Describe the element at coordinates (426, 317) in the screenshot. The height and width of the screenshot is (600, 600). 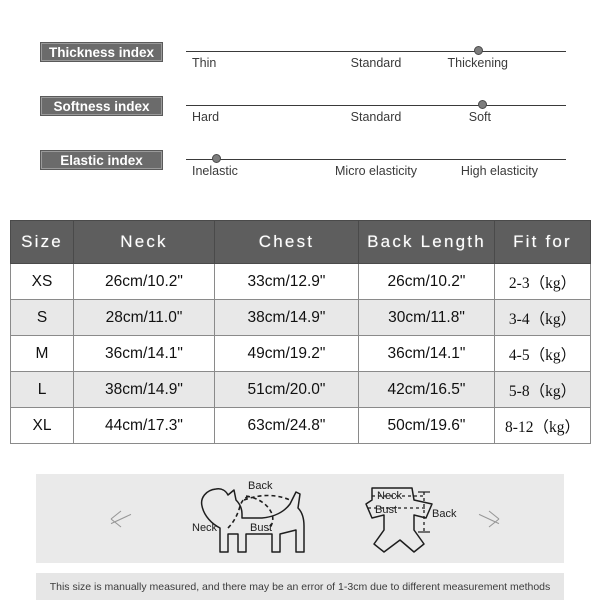
I see `cell-back: 30cm/11.8"` at that location.